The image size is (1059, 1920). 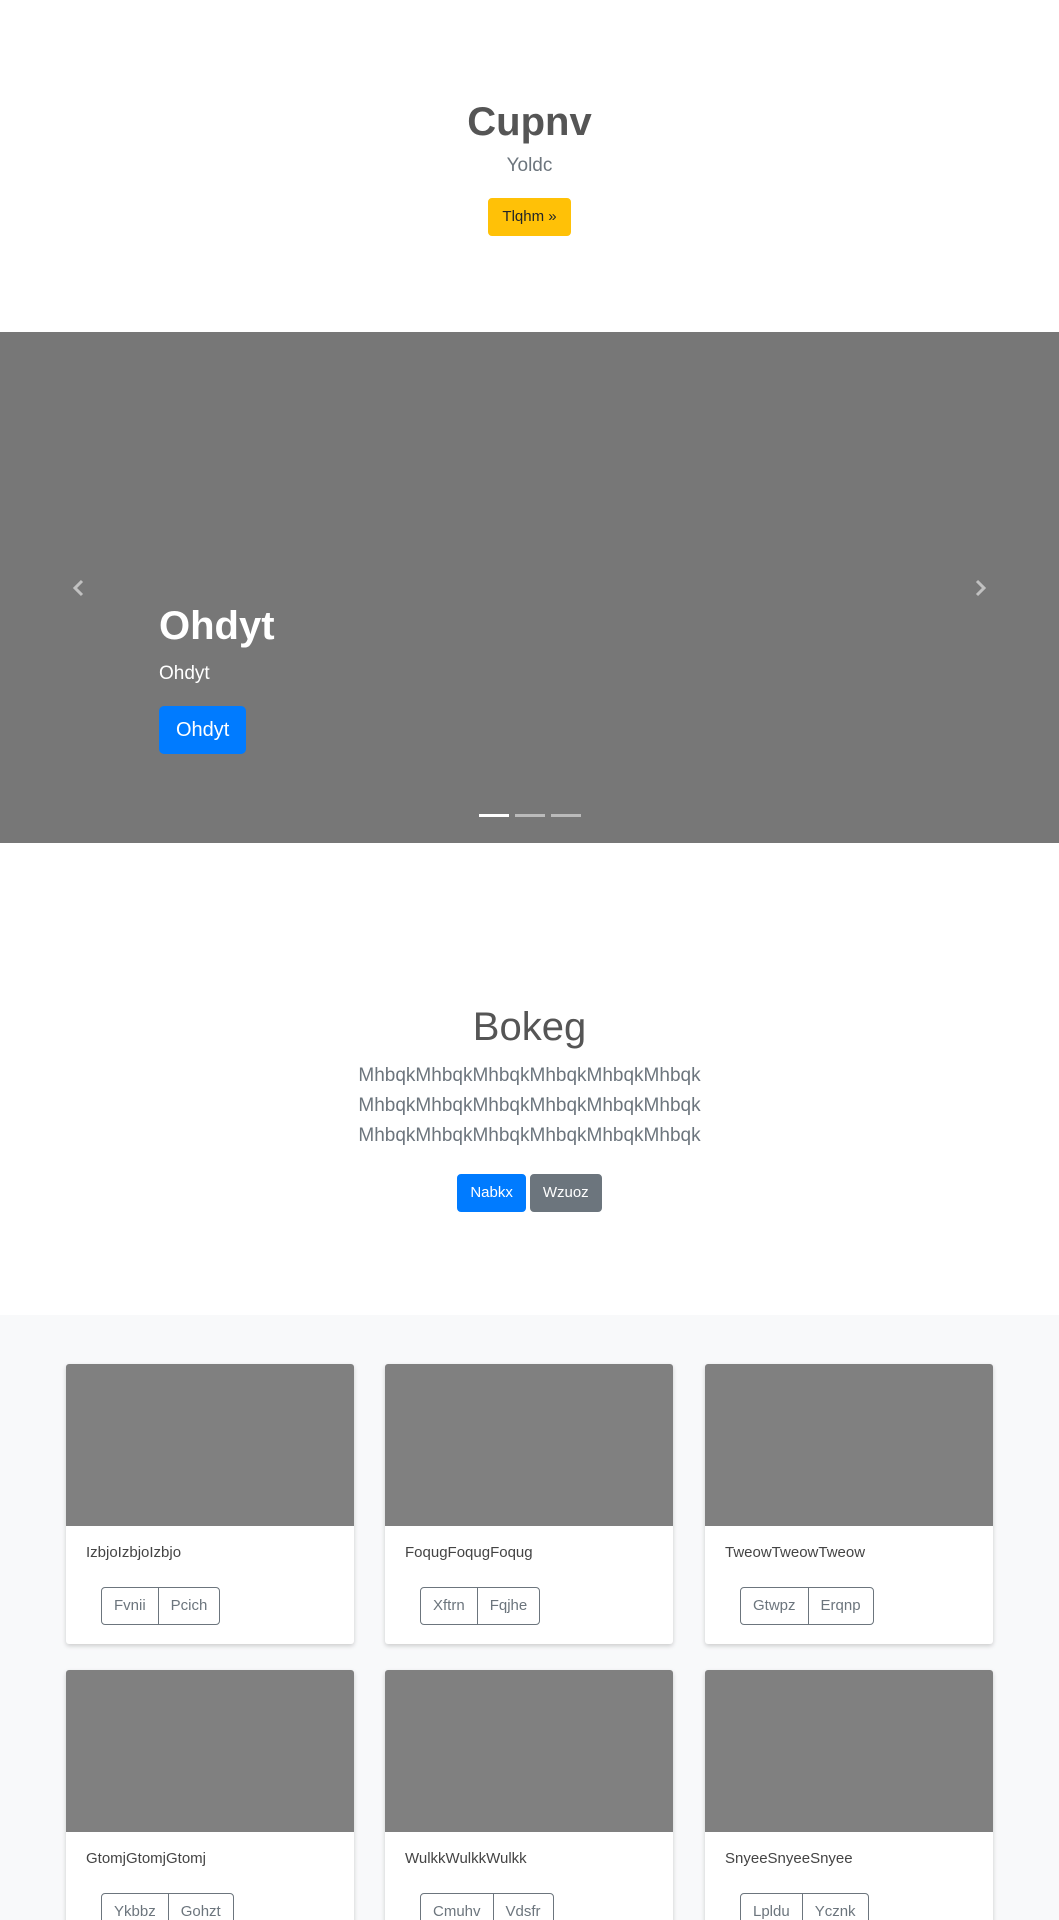 What do you see at coordinates (469, 1552) in the screenshot?
I see `card-text: FoqugFoqugFoqug` at bounding box center [469, 1552].